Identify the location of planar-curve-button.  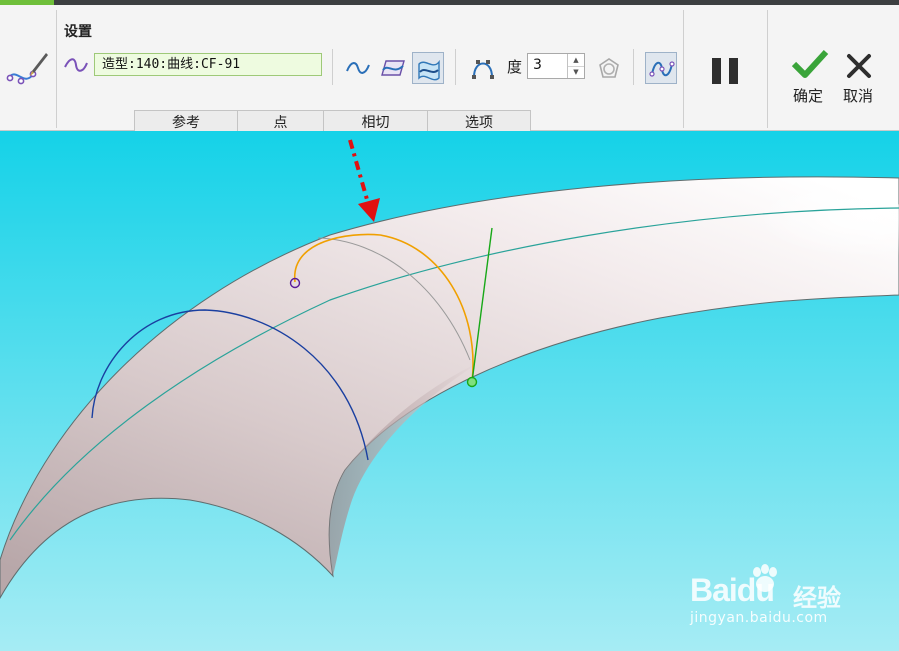
(393, 68).